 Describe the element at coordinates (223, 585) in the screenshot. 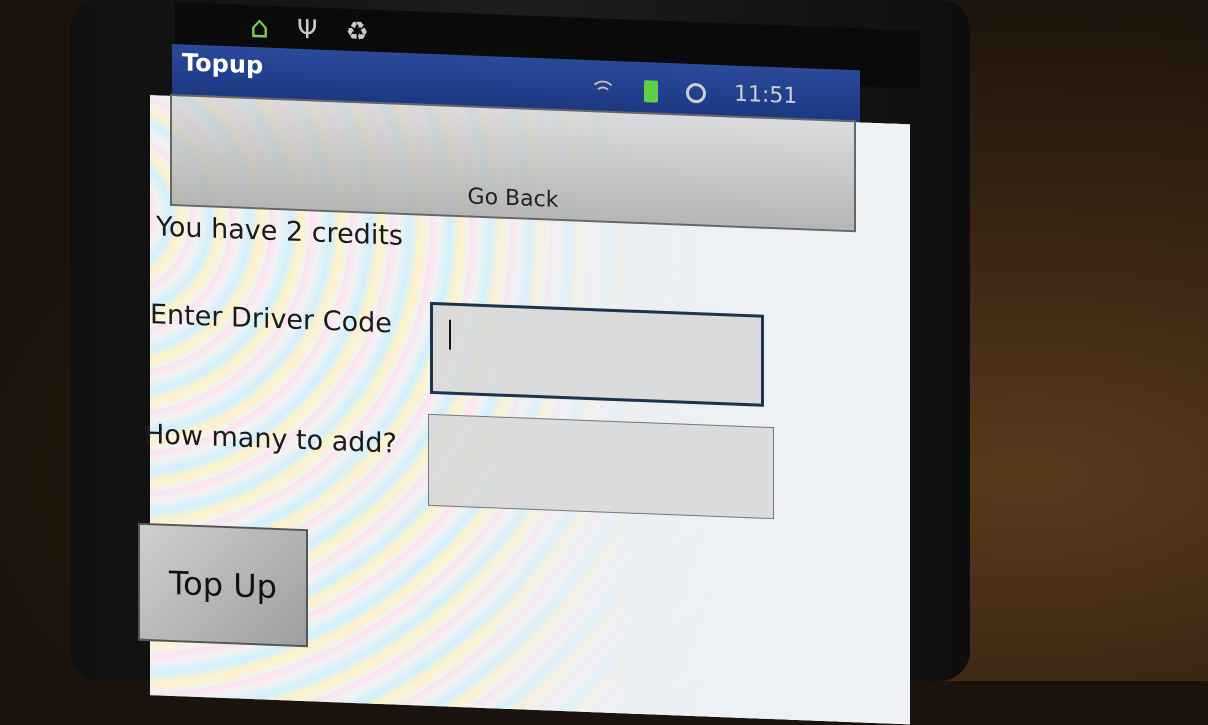

I see `top-up-button: Top Up` at that location.